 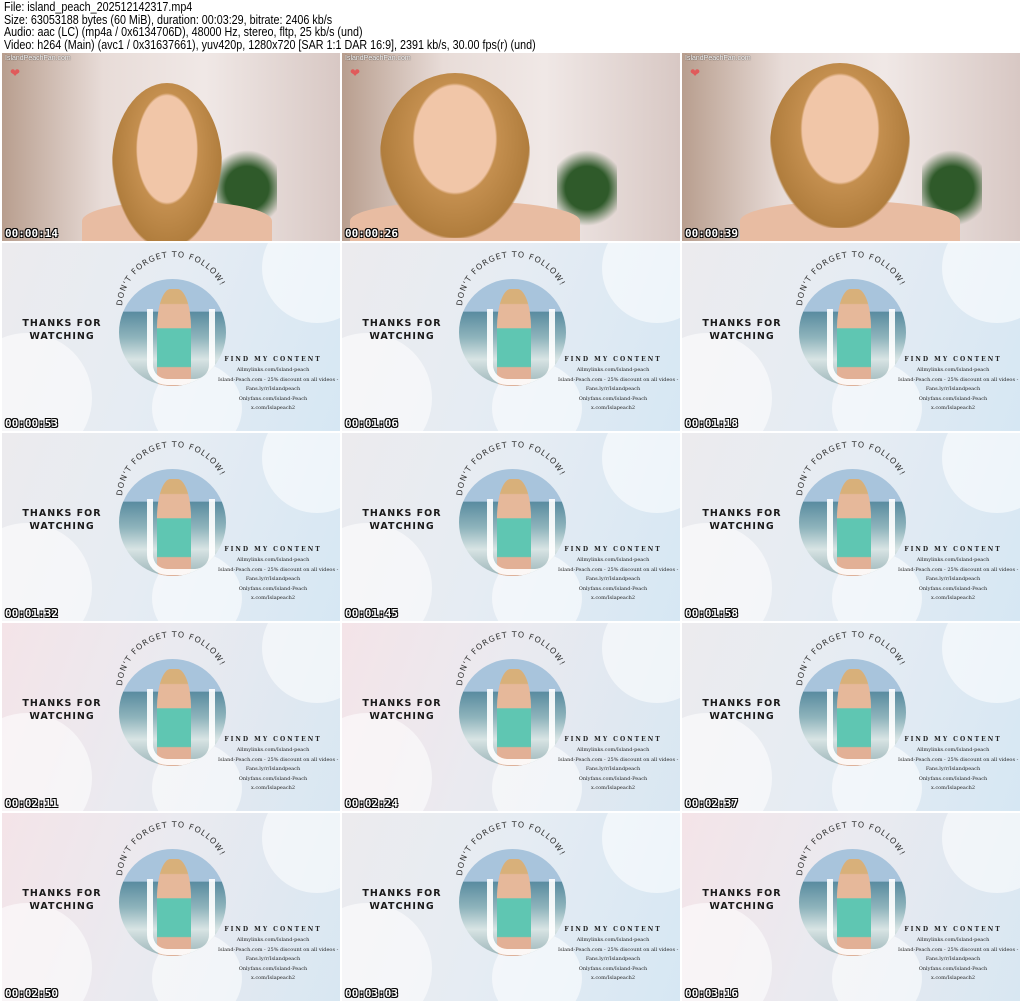 I want to click on video-thumbnail: IslandPeachFan.com ❤ 00:00:26, so click(x=511, y=147).